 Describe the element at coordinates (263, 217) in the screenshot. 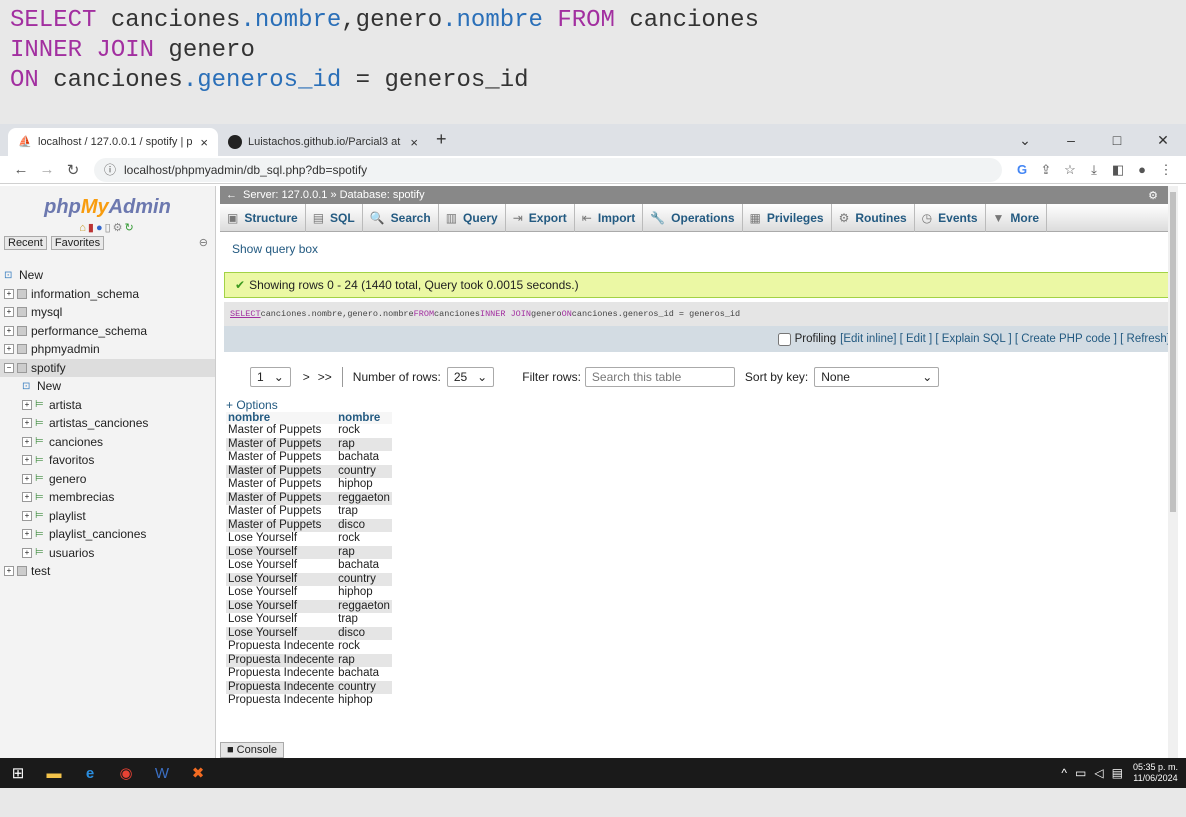

I see `tab-structure: ▣ Structure` at that location.